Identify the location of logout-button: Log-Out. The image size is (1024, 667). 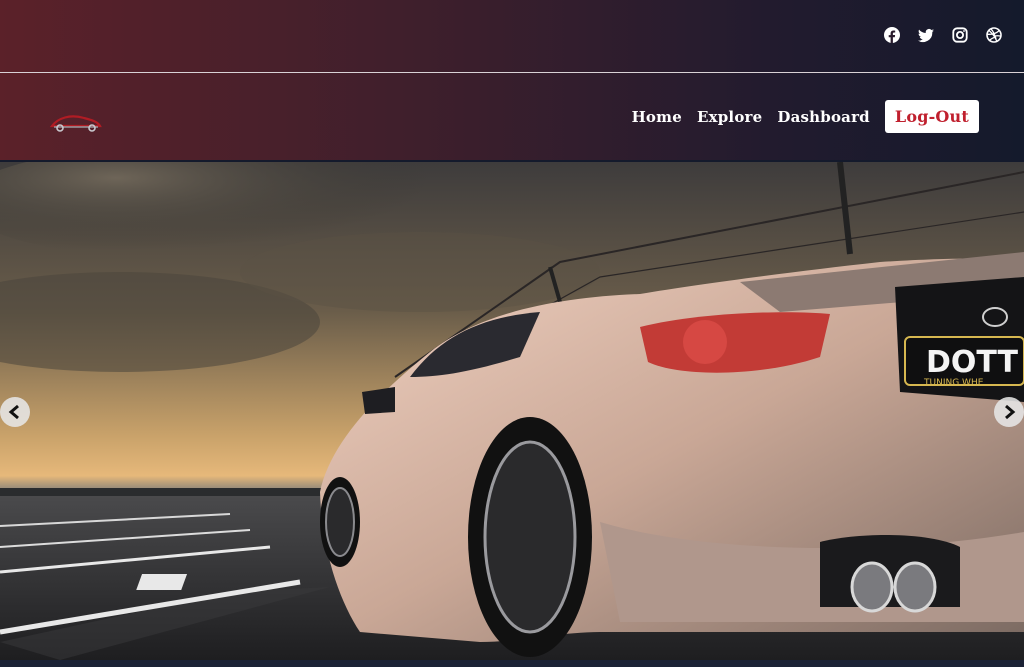
(931, 116).